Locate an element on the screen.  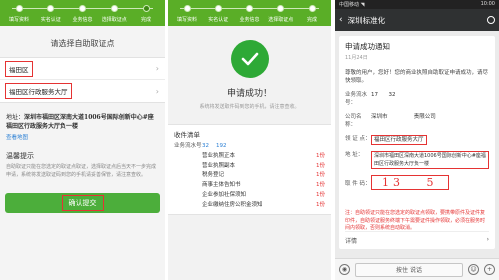
confirm-button-label: 确认提交 is located at coordinates (82, 203).